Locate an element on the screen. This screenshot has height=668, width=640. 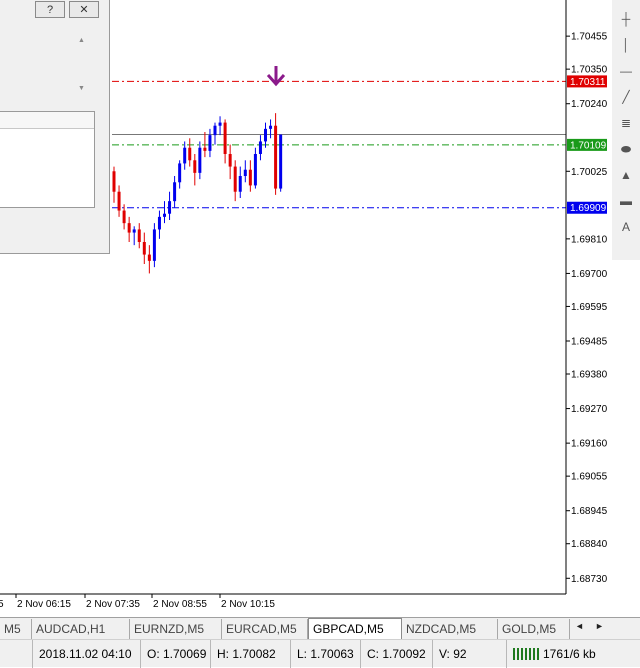
dialog-list-panel is located at coordinates (47, 159).